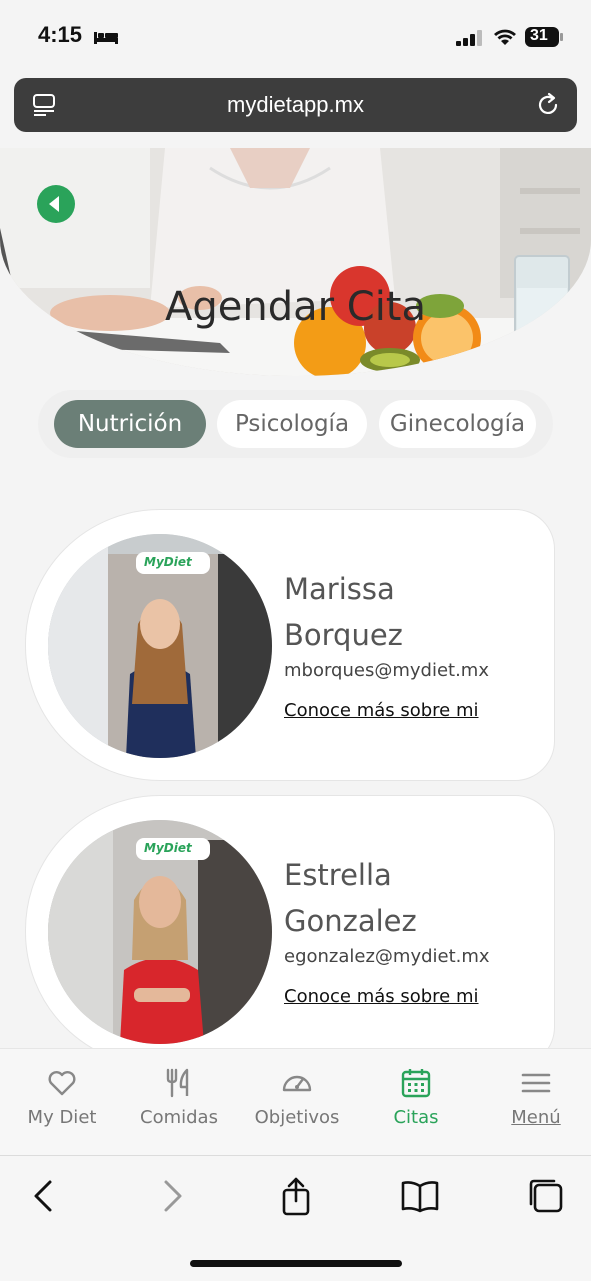 Image resolution: width=591 pixels, height=1281 pixels. Describe the element at coordinates (548, 105) in the screenshot. I see `reload-icon` at that location.